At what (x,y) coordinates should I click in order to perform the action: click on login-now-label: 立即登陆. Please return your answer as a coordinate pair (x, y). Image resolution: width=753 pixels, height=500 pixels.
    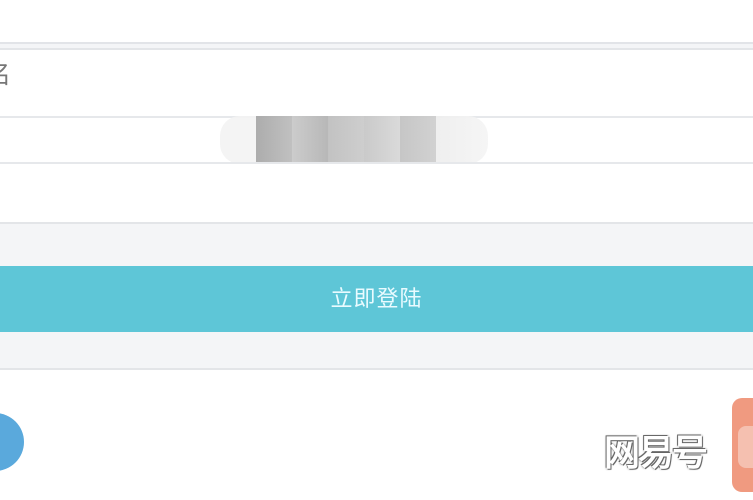
    Looking at the image, I should click on (376, 299).